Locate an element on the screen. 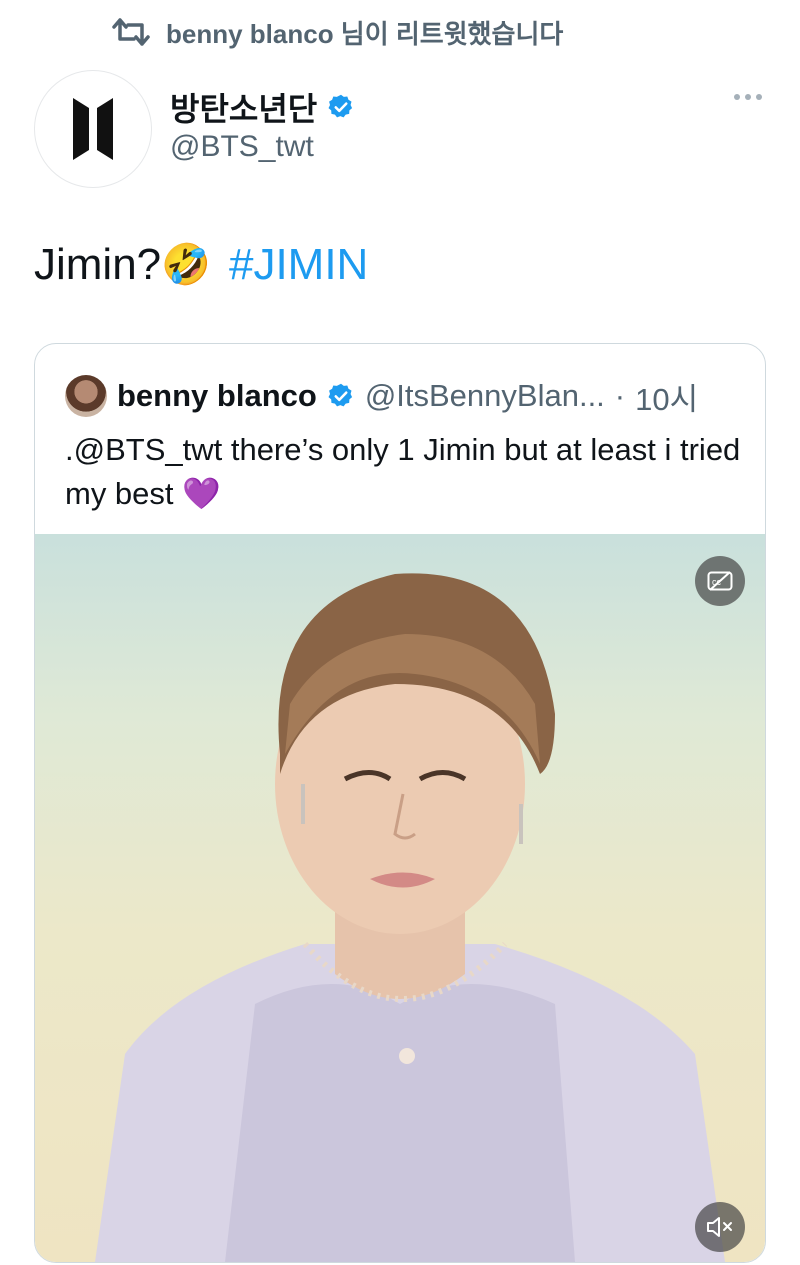 The height and width of the screenshot is (1265, 800). author-handle: @BTS_twt is located at coordinates (242, 147).